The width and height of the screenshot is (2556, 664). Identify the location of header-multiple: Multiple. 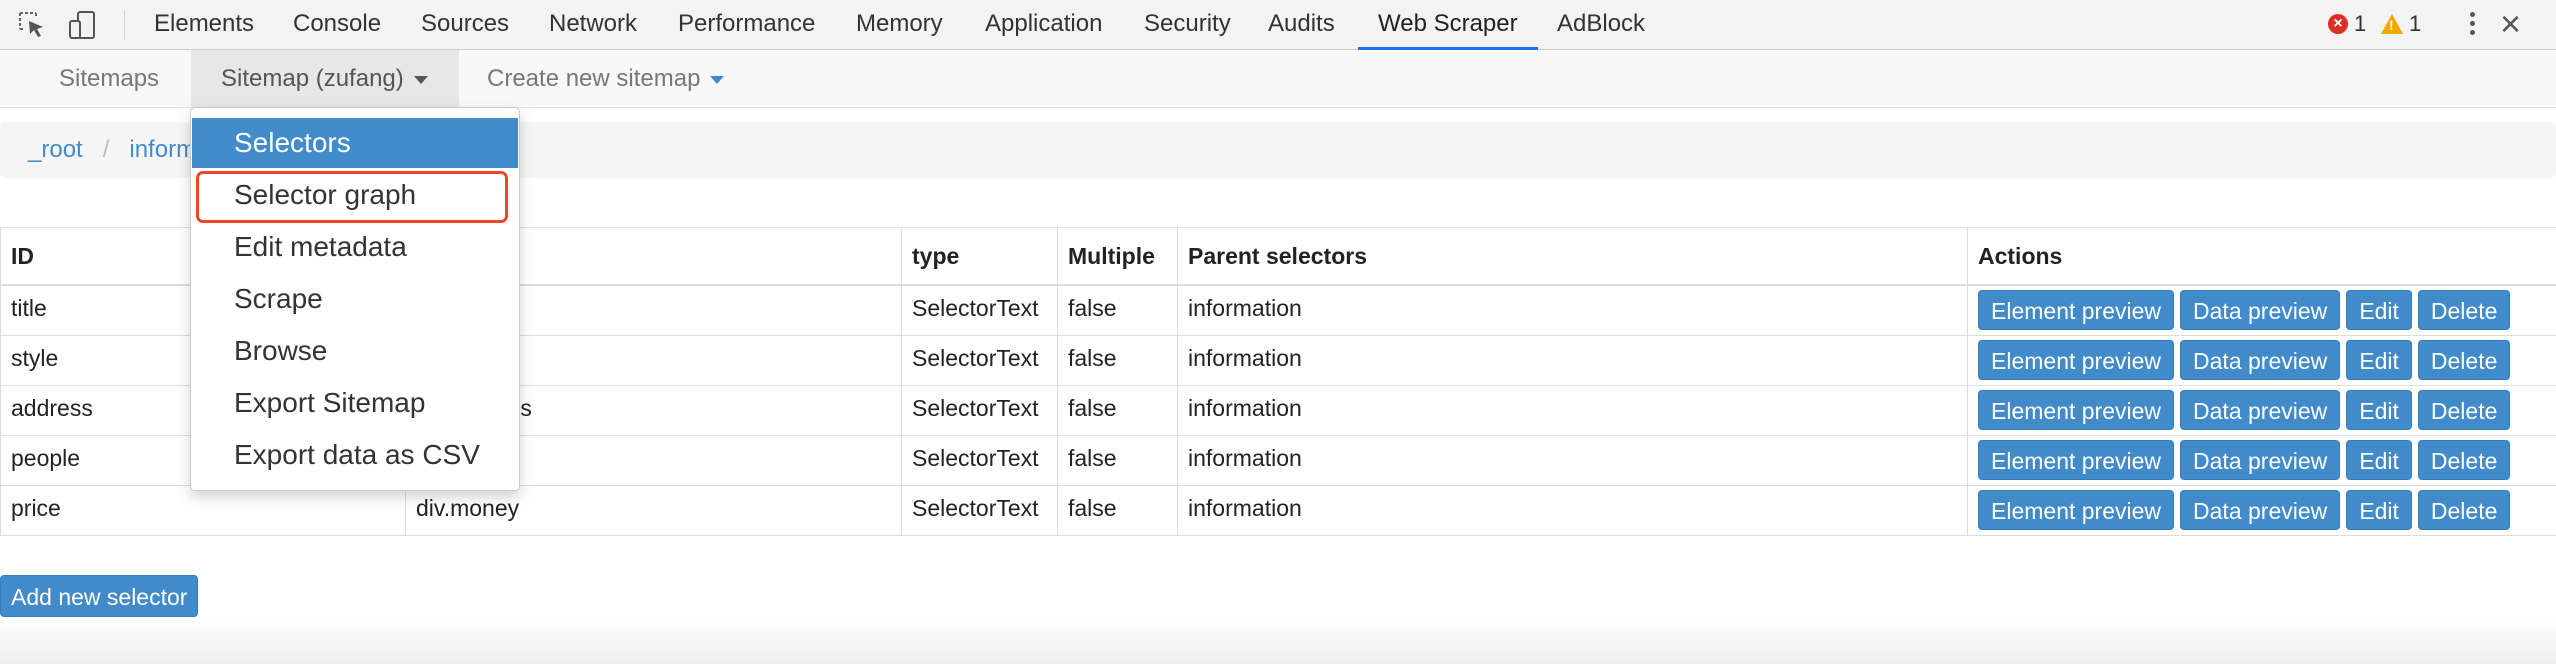
(1117, 256).